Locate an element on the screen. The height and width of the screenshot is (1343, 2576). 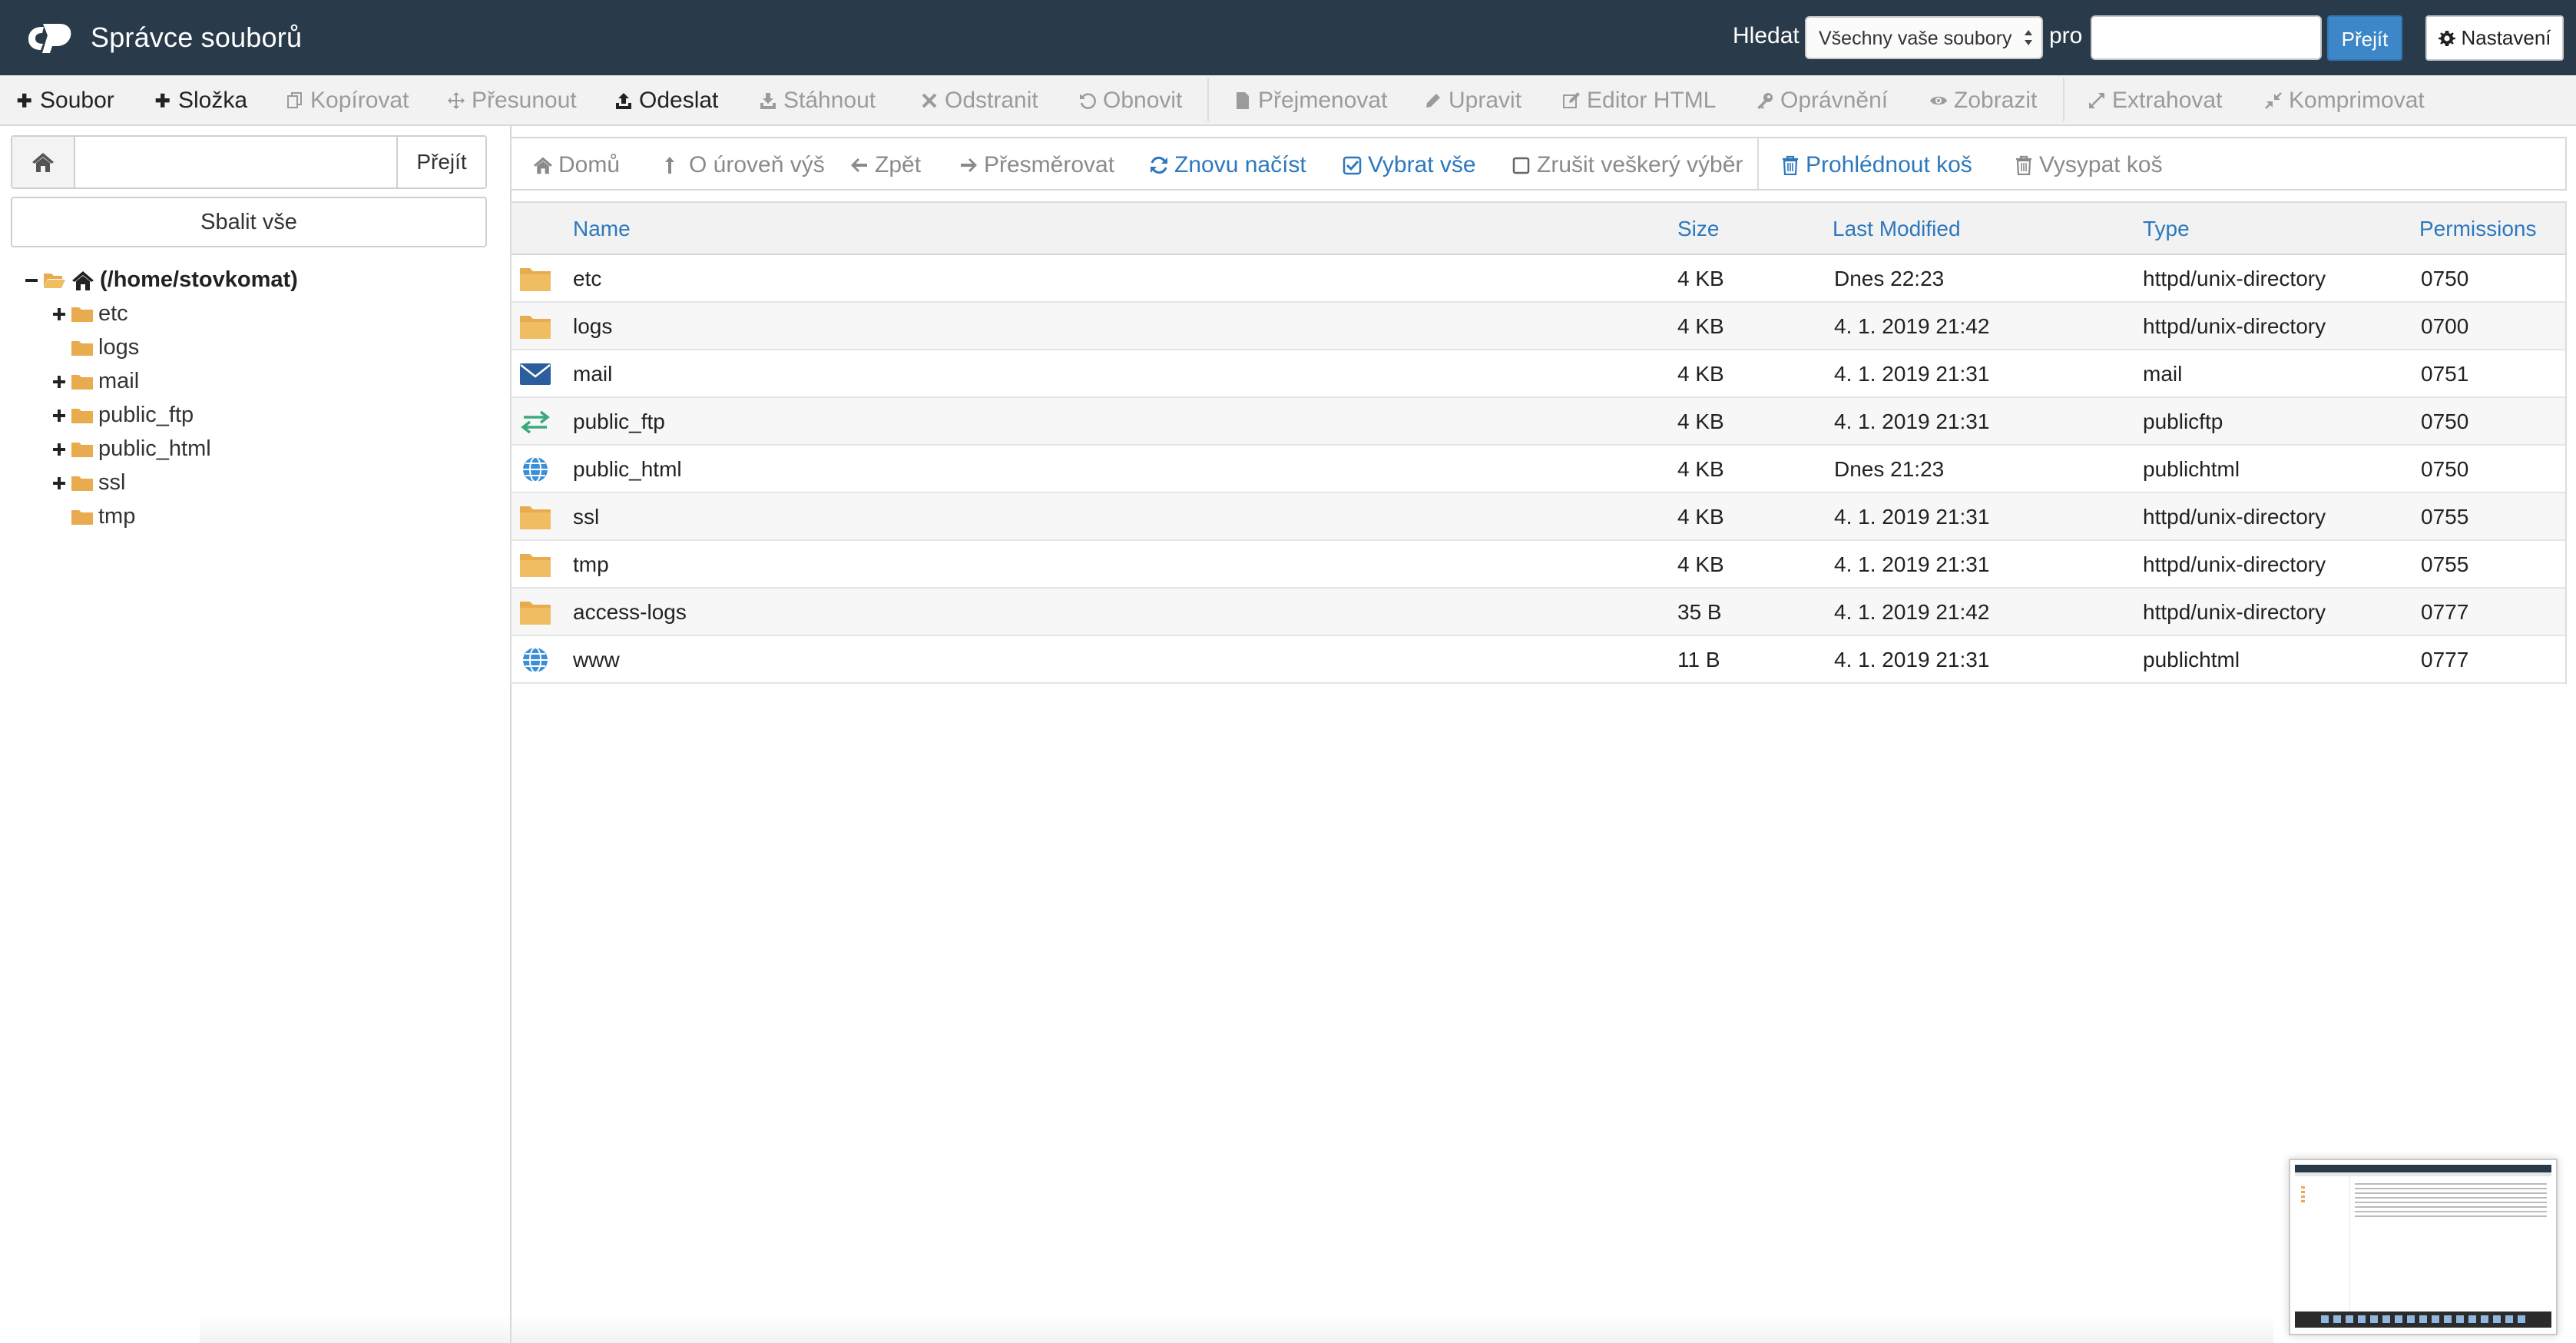
compress-button: Komprimovat is located at coordinates (2344, 101).